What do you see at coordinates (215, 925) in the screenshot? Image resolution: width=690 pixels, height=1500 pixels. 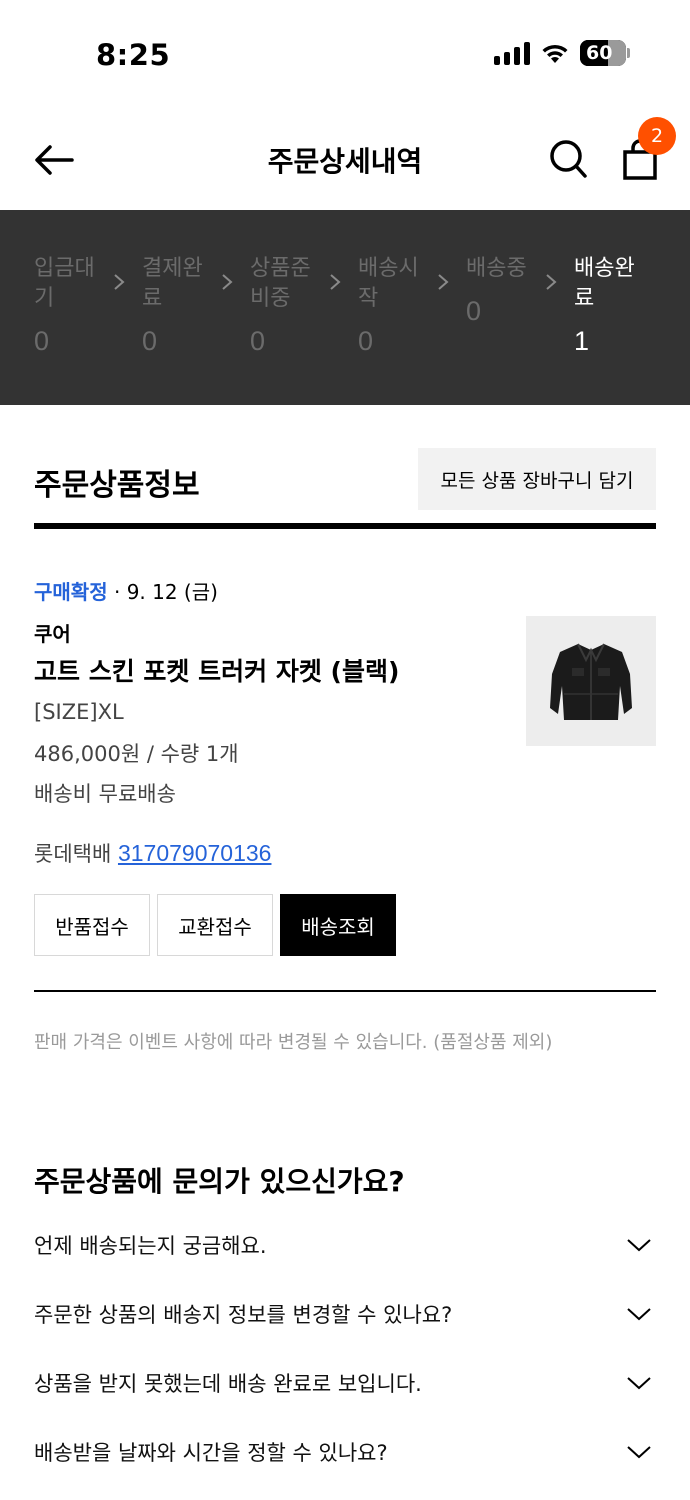 I see `exchange-request-button: 교환접수` at bounding box center [215, 925].